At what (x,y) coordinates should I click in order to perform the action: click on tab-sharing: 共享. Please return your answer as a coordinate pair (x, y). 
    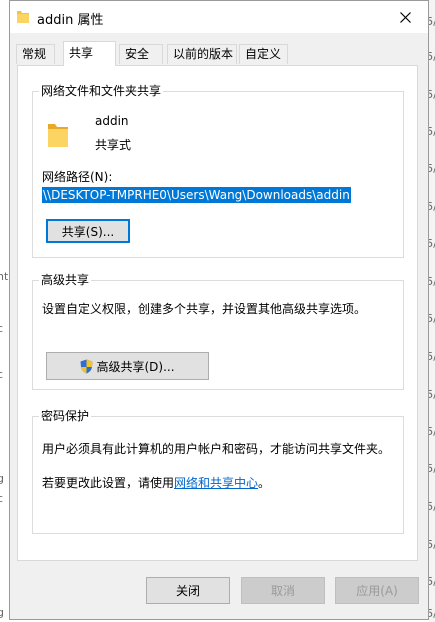
    Looking at the image, I should click on (89, 53).